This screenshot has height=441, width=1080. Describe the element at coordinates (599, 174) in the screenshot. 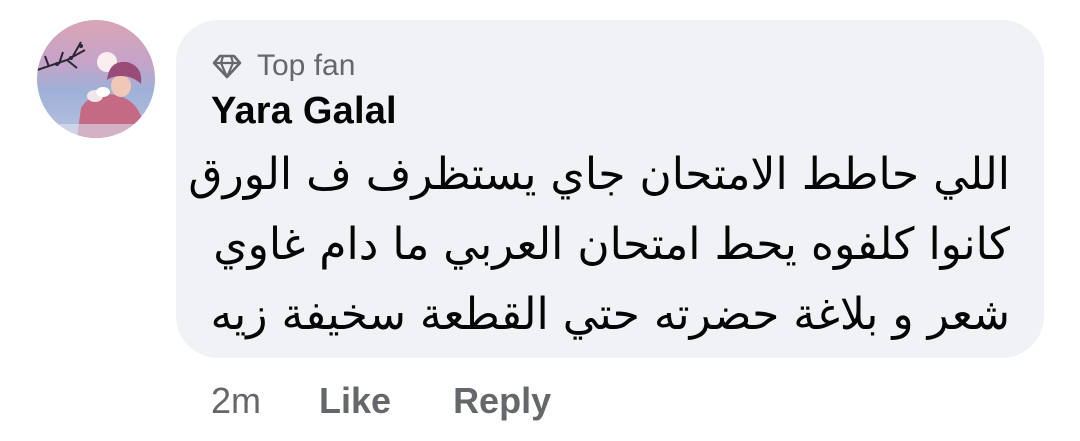

I see `comment-line: اللي حاطط الامتحان جاي يستظرف ف الورق` at that location.